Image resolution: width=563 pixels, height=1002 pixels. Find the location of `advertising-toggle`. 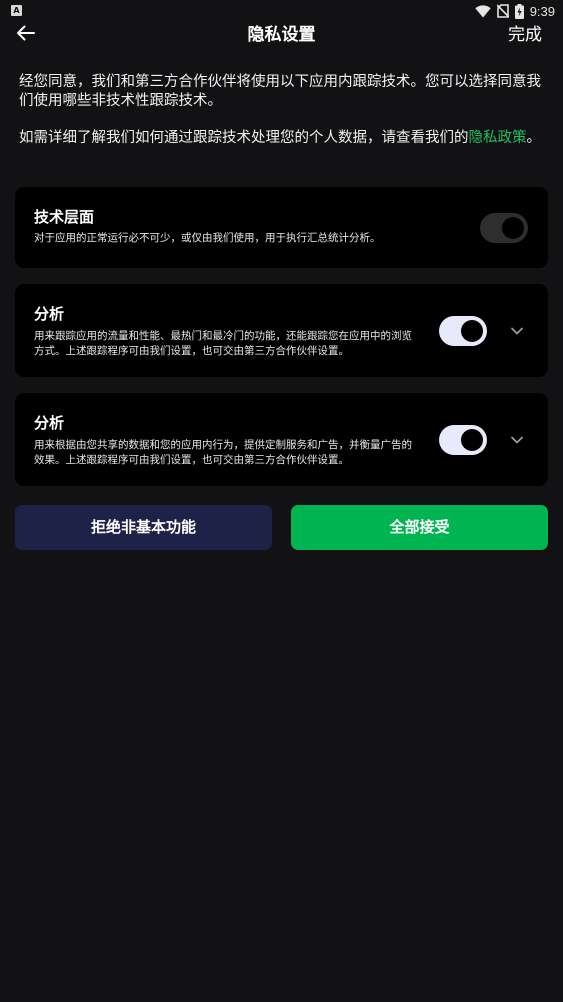

advertising-toggle is located at coordinates (463, 440).